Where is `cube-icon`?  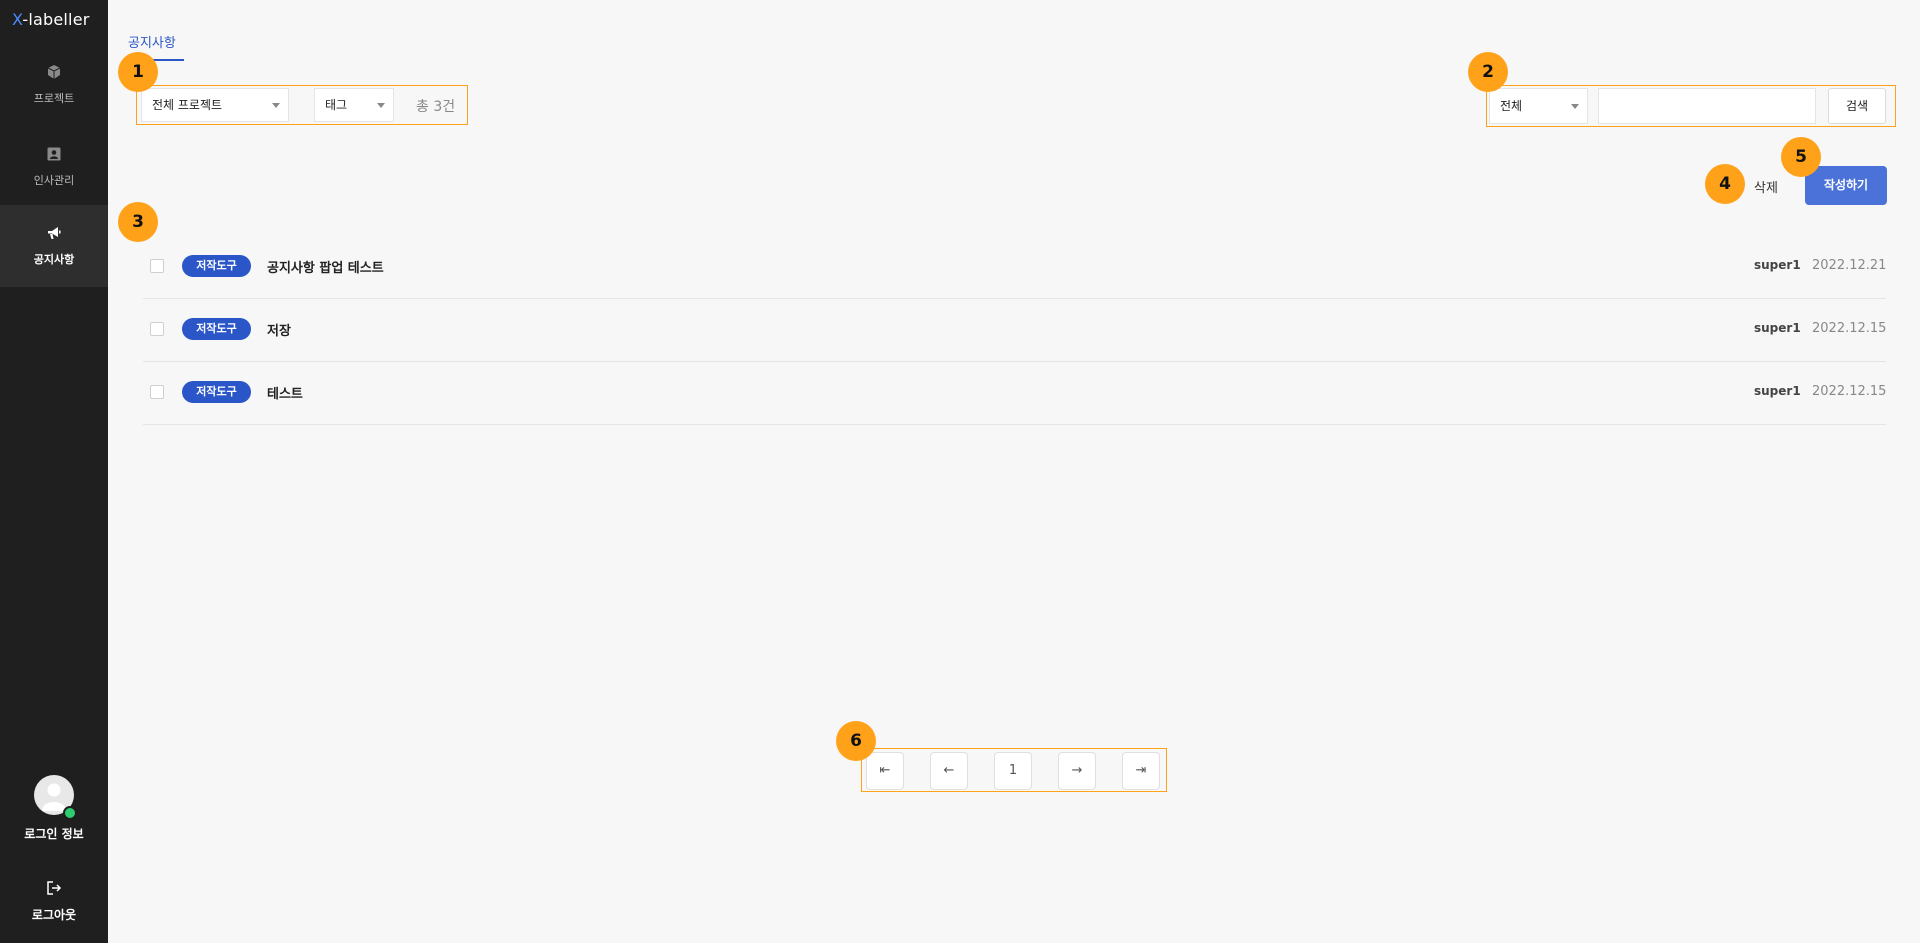 cube-icon is located at coordinates (54, 72).